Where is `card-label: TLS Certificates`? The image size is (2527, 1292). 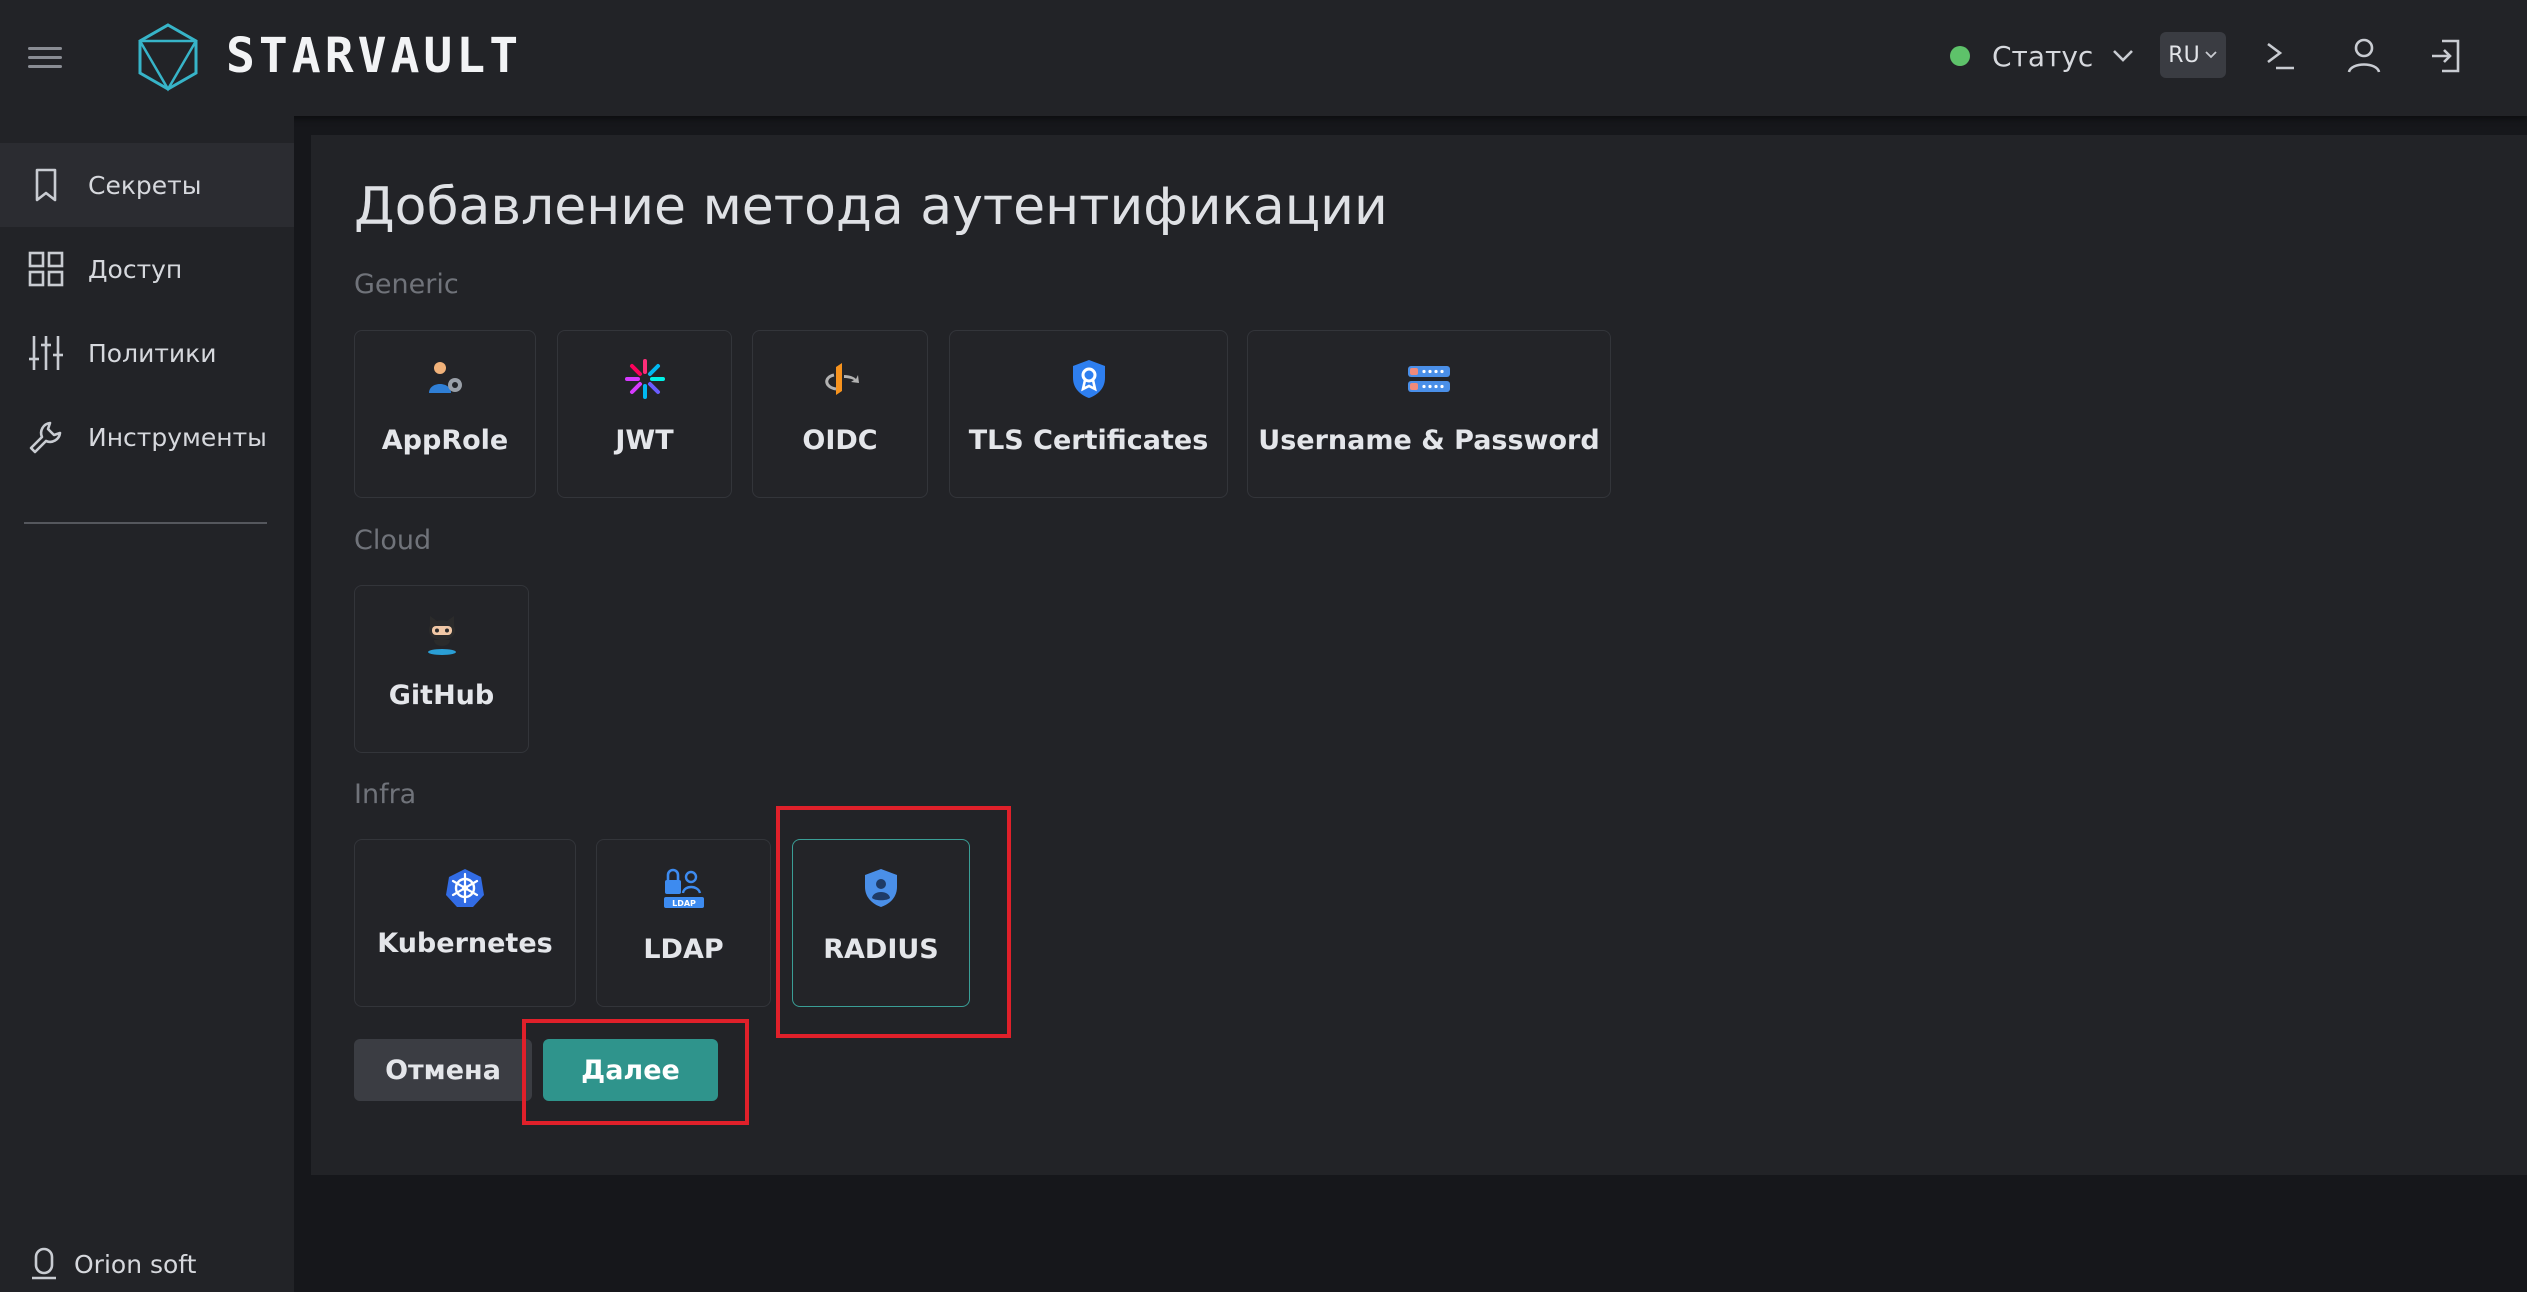 card-label: TLS Certificates is located at coordinates (1088, 440).